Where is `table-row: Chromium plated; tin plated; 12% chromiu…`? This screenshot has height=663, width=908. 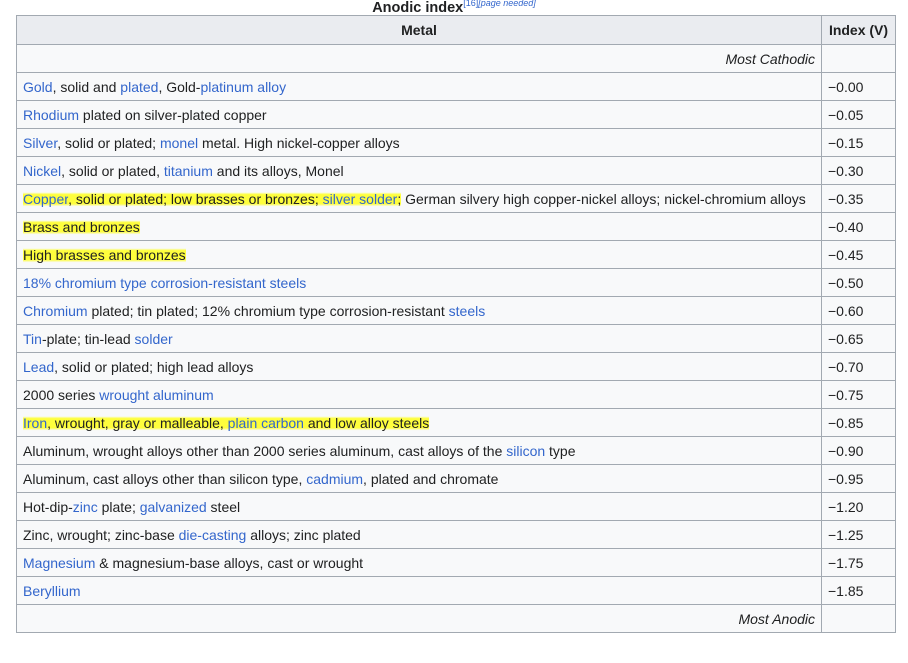 table-row: Chromium plated; tin plated; 12% chromiu… is located at coordinates (456, 310).